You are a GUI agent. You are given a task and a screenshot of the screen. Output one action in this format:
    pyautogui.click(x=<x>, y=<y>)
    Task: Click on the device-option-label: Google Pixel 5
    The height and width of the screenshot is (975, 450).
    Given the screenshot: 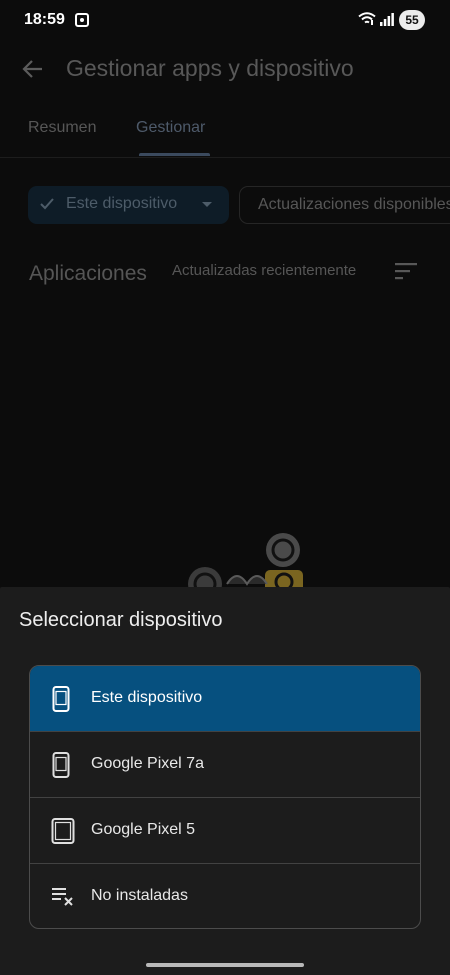 What is the action you would take?
    pyautogui.click(x=143, y=829)
    